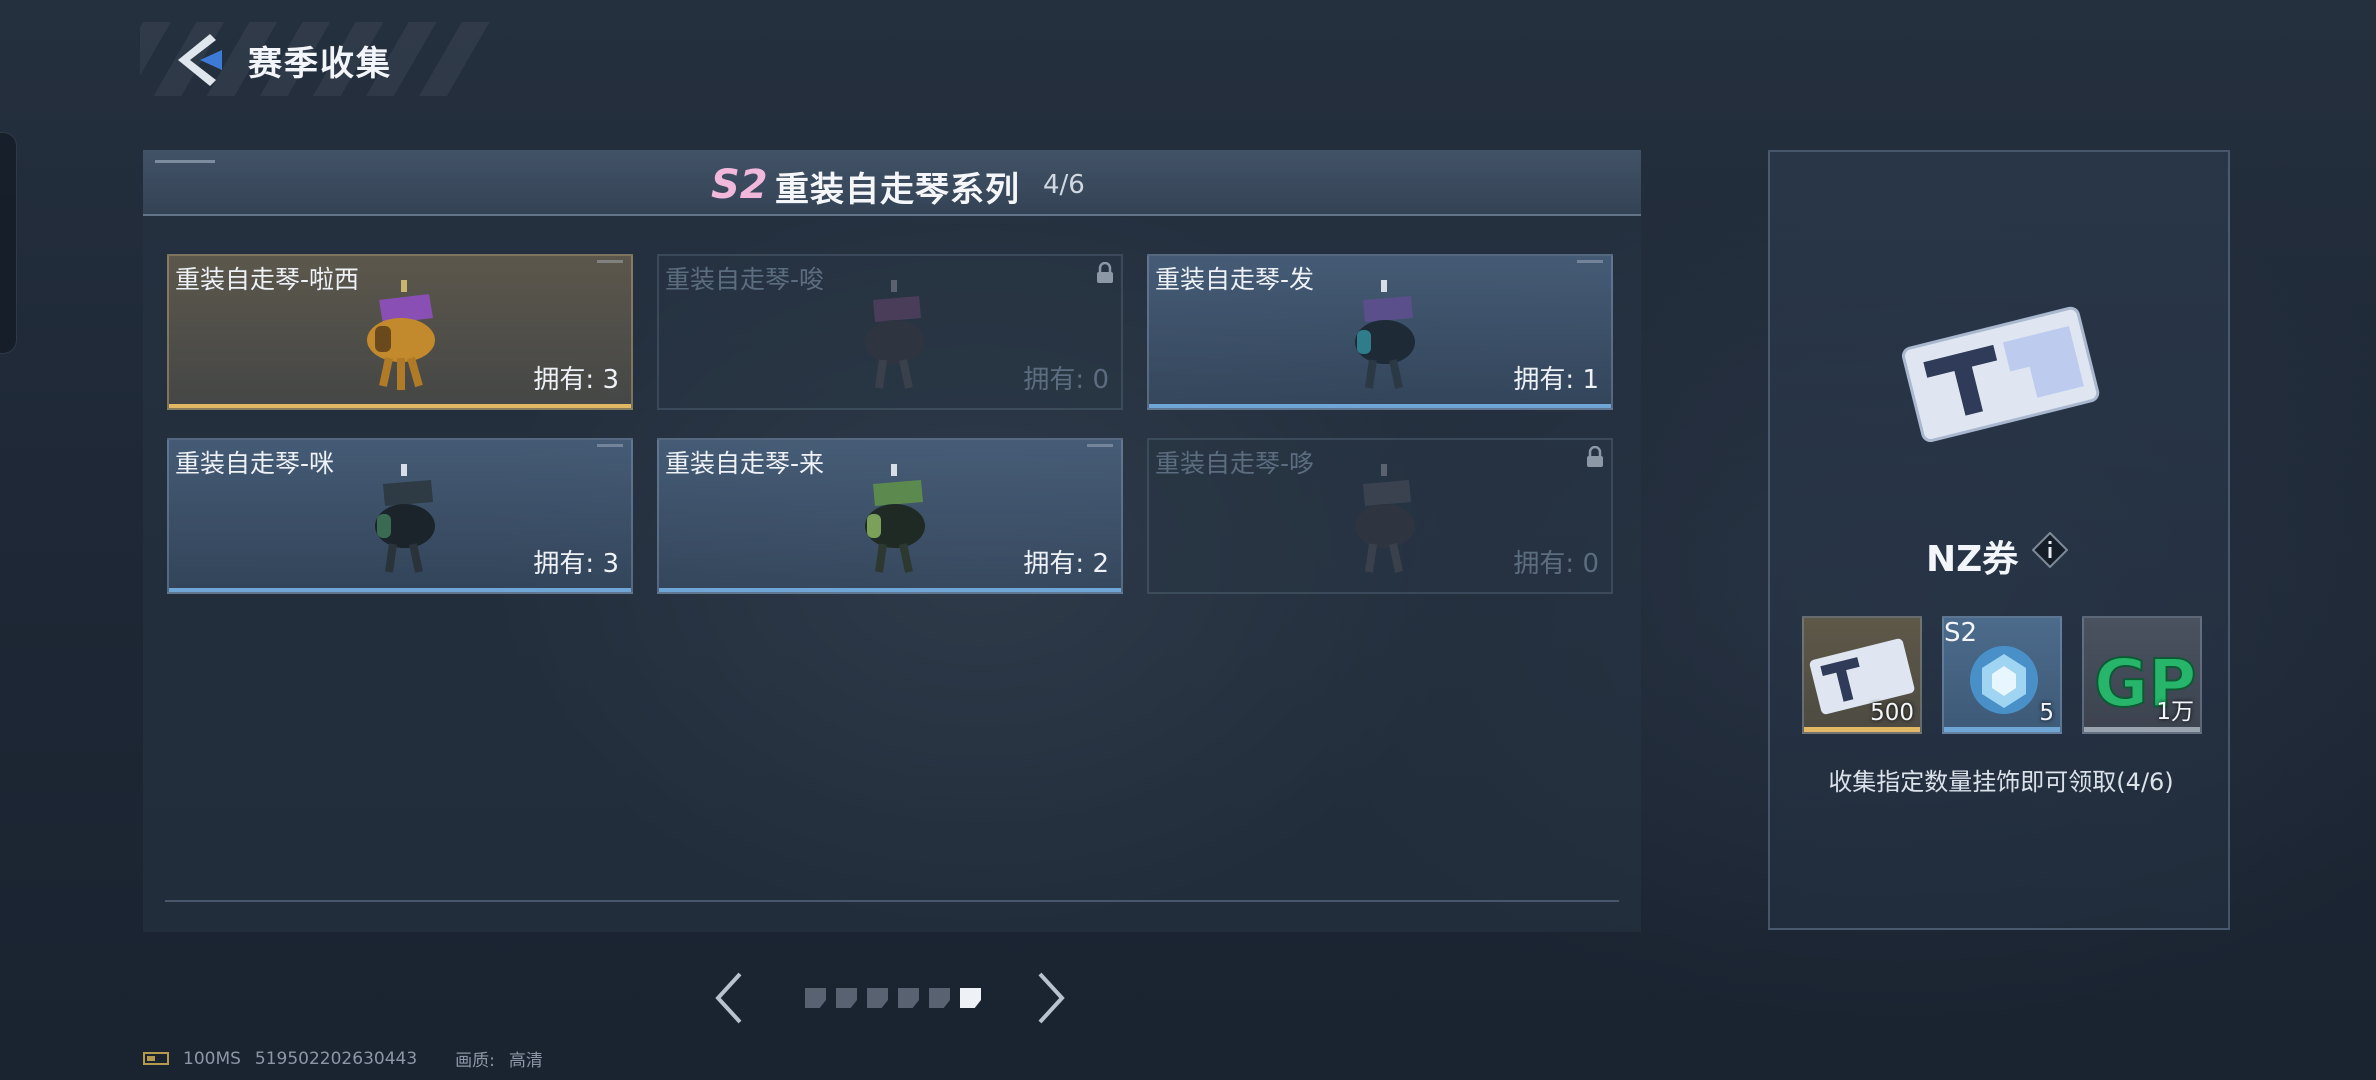 The image size is (2376, 1080). I want to click on info-icon, so click(2050, 550).